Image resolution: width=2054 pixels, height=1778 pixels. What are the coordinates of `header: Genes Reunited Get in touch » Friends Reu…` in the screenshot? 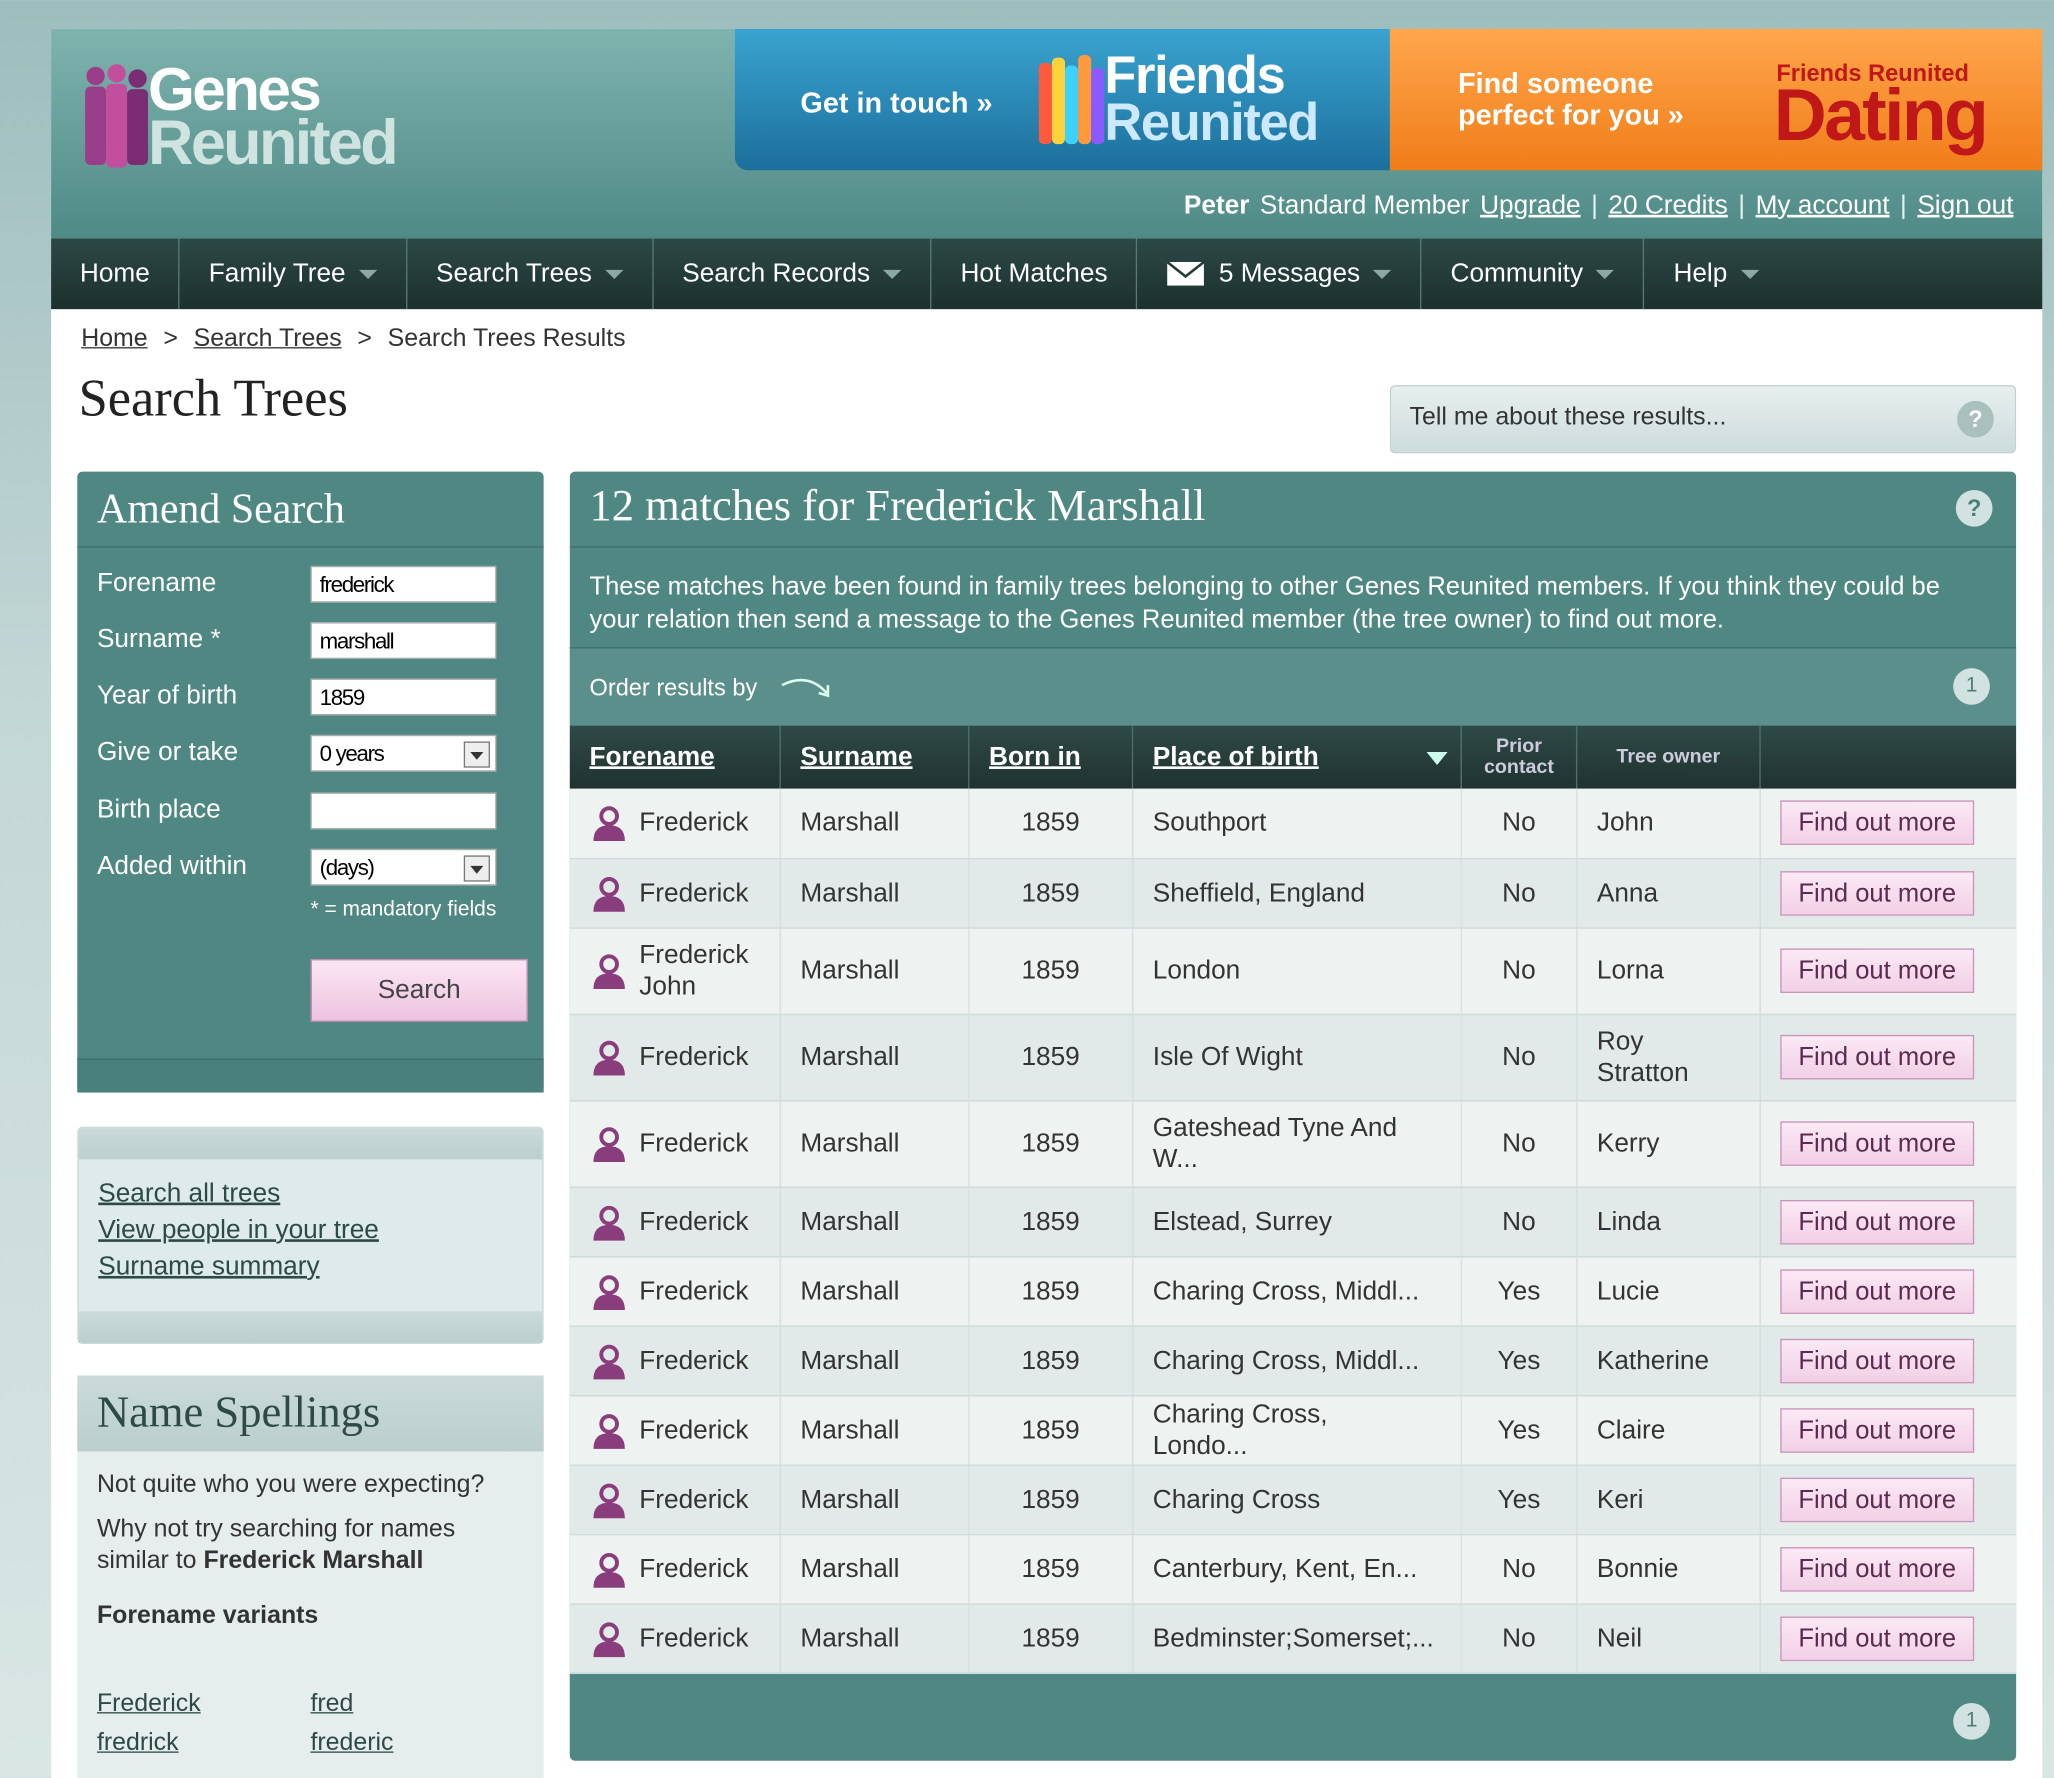 It's located at (1047, 133).